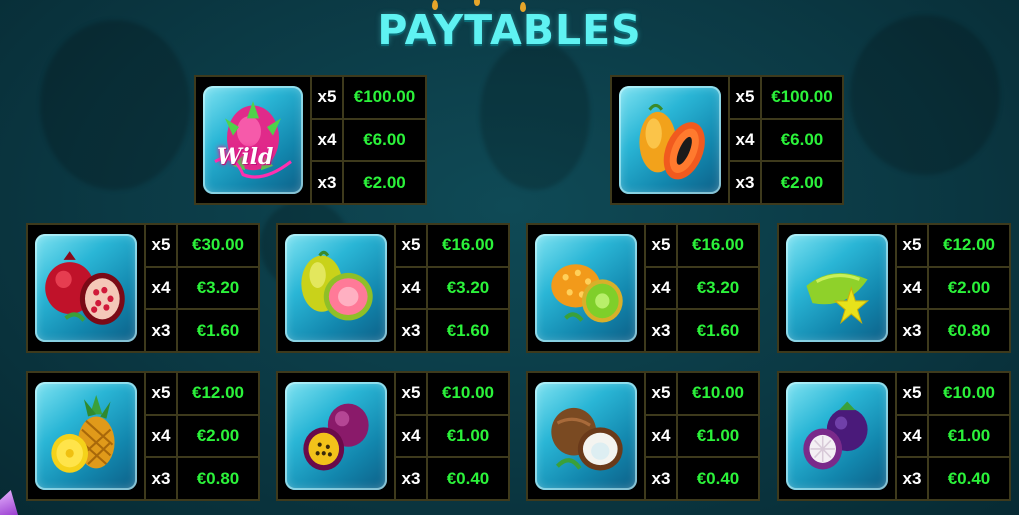 This screenshot has height=515, width=1019. What do you see at coordinates (336, 436) in the screenshot?
I see `passionfruit-icon` at bounding box center [336, 436].